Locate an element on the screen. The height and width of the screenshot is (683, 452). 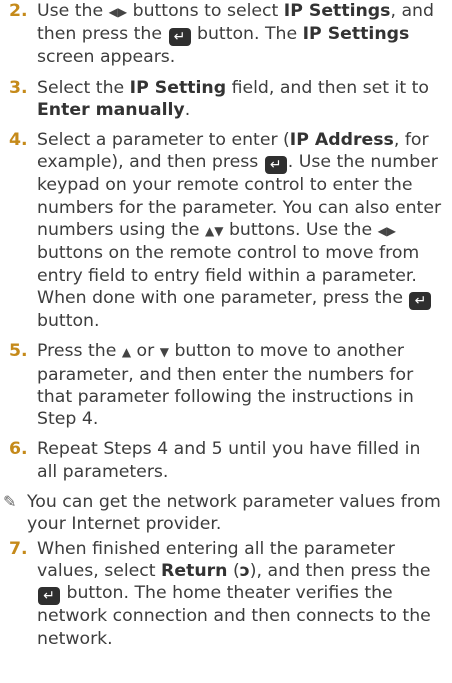
down-arrow-icon: ▼ is located at coordinates (164, 352).